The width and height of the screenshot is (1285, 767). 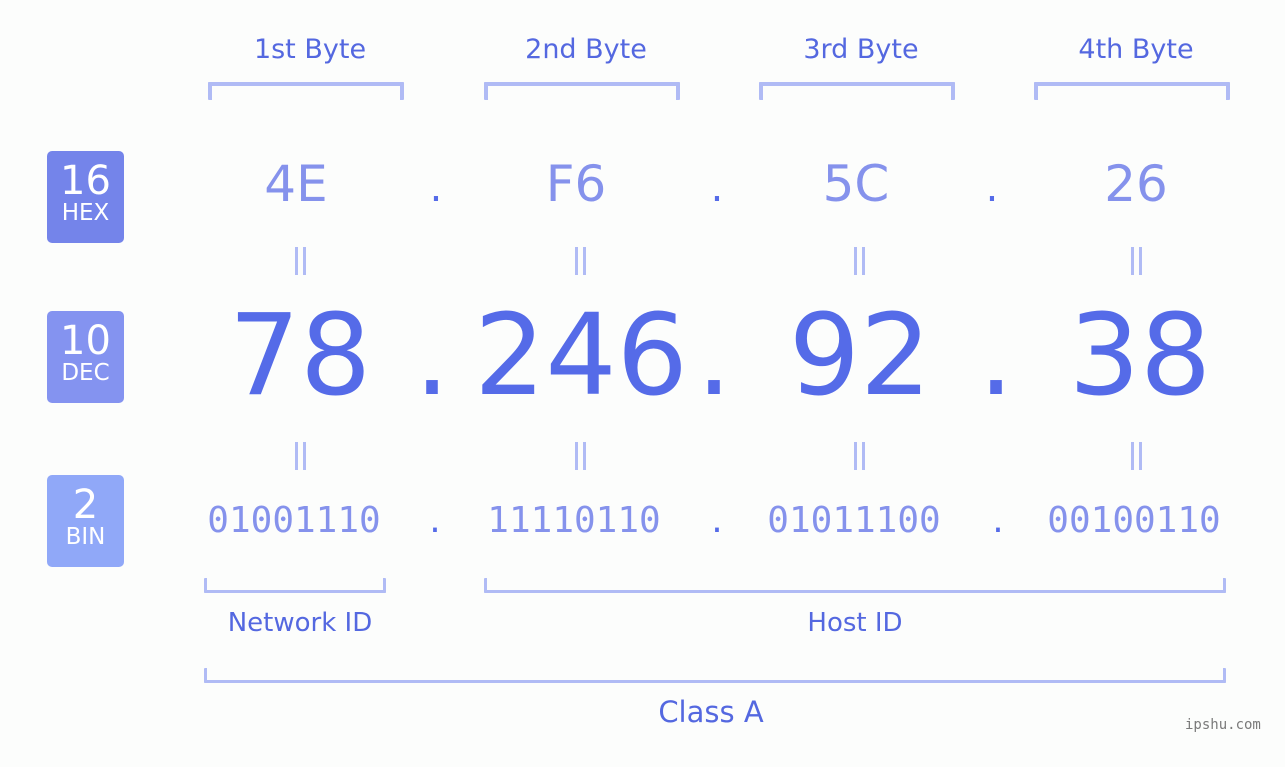 I want to click on byte-header-1: 1st Byte, so click(x=310, y=49).